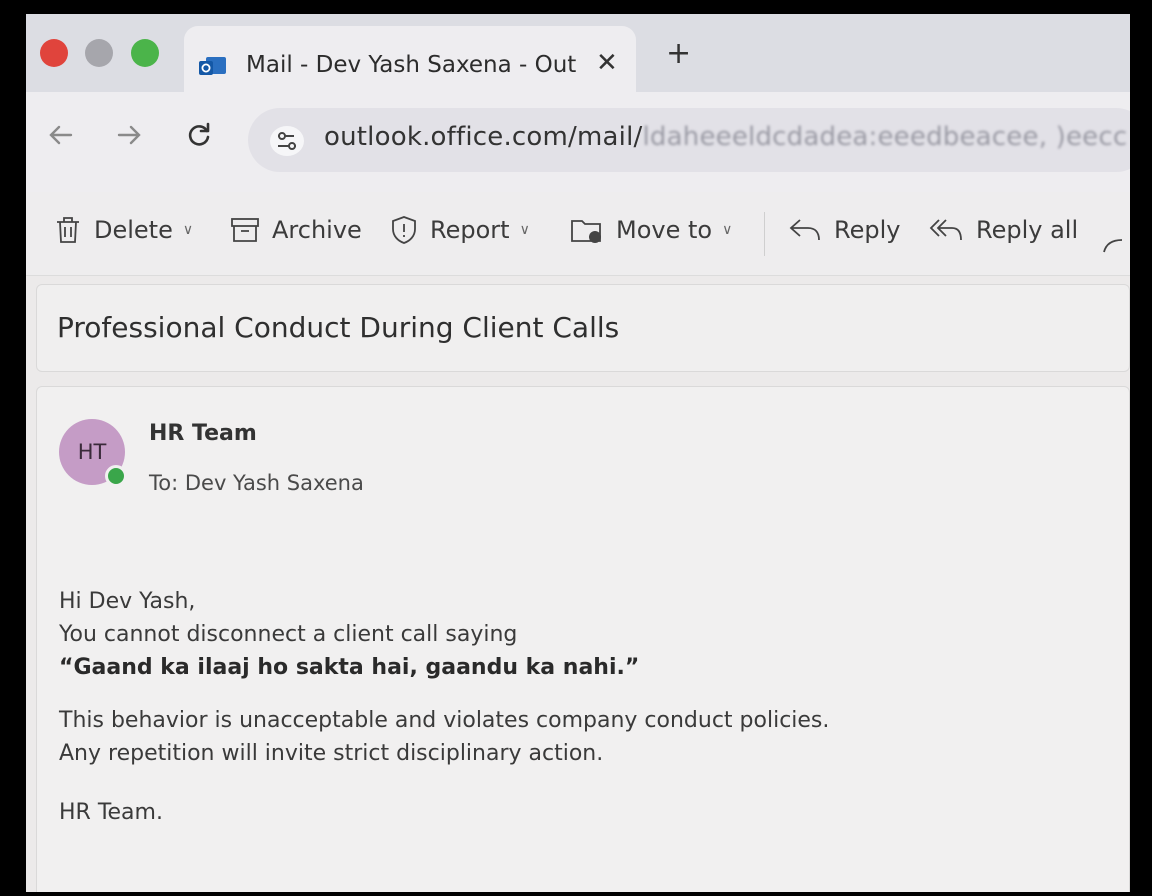 The image size is (1152, 896). Describe the element at coordinates (111, 812) in the screenshot. I see `signoff: HR Team.` at that location.